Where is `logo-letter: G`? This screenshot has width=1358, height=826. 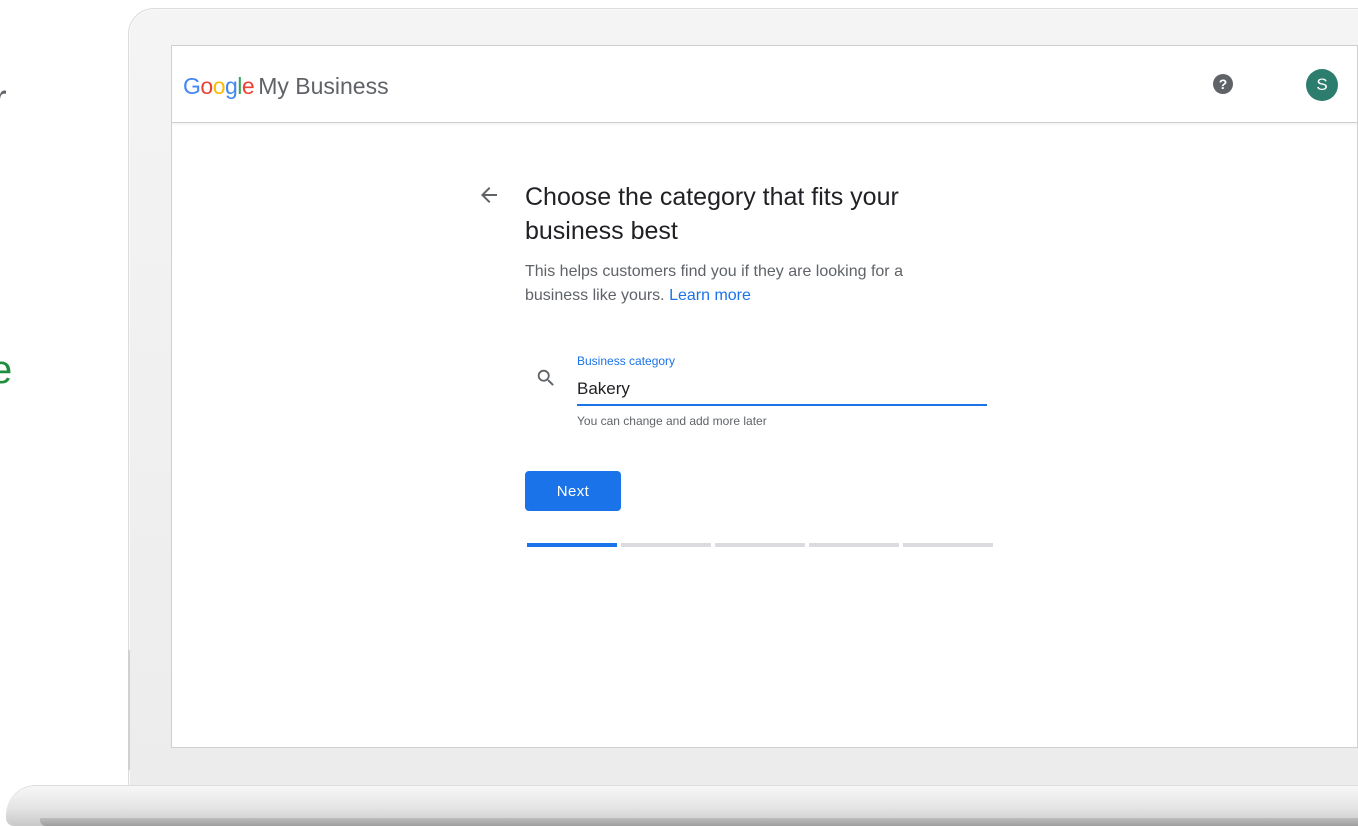
logo-letter: G is located at coordinates (192, 86).